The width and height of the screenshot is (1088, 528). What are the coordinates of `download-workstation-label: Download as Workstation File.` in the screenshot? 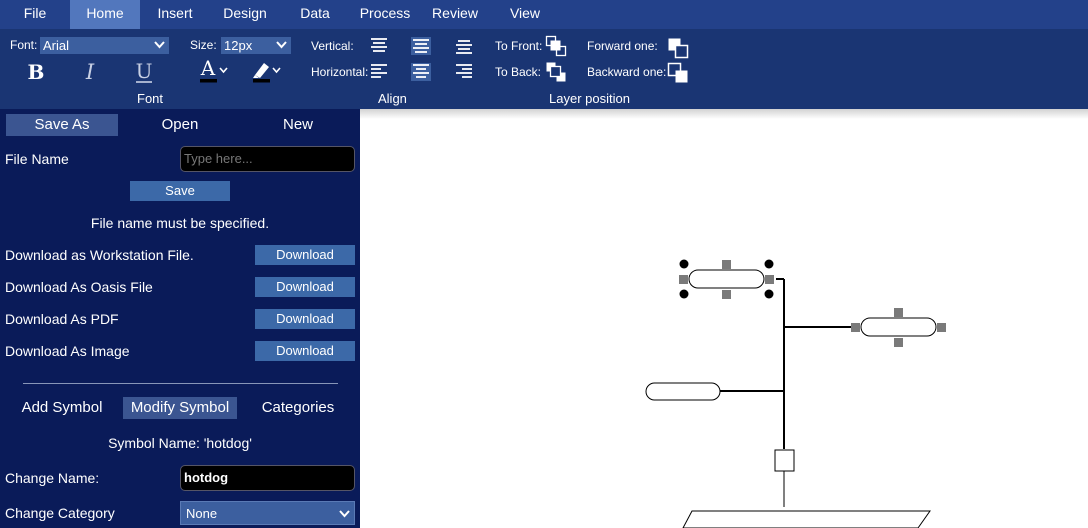 It's located at (99, 255).